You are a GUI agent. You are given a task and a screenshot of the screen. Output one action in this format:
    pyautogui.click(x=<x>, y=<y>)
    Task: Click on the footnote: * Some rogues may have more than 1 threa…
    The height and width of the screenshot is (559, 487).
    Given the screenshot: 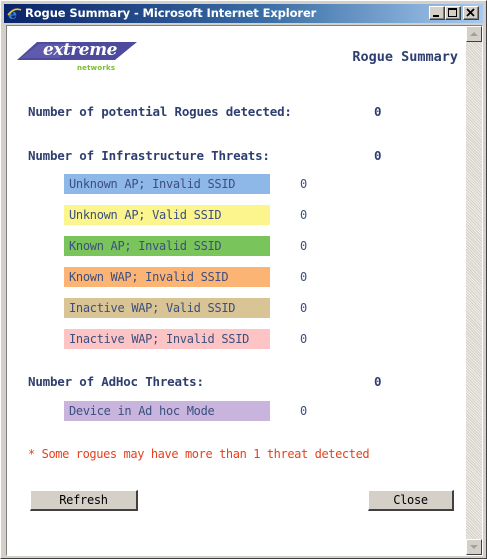 What is the action you would take?
    pyautogui.click(x=199, y=454)
    